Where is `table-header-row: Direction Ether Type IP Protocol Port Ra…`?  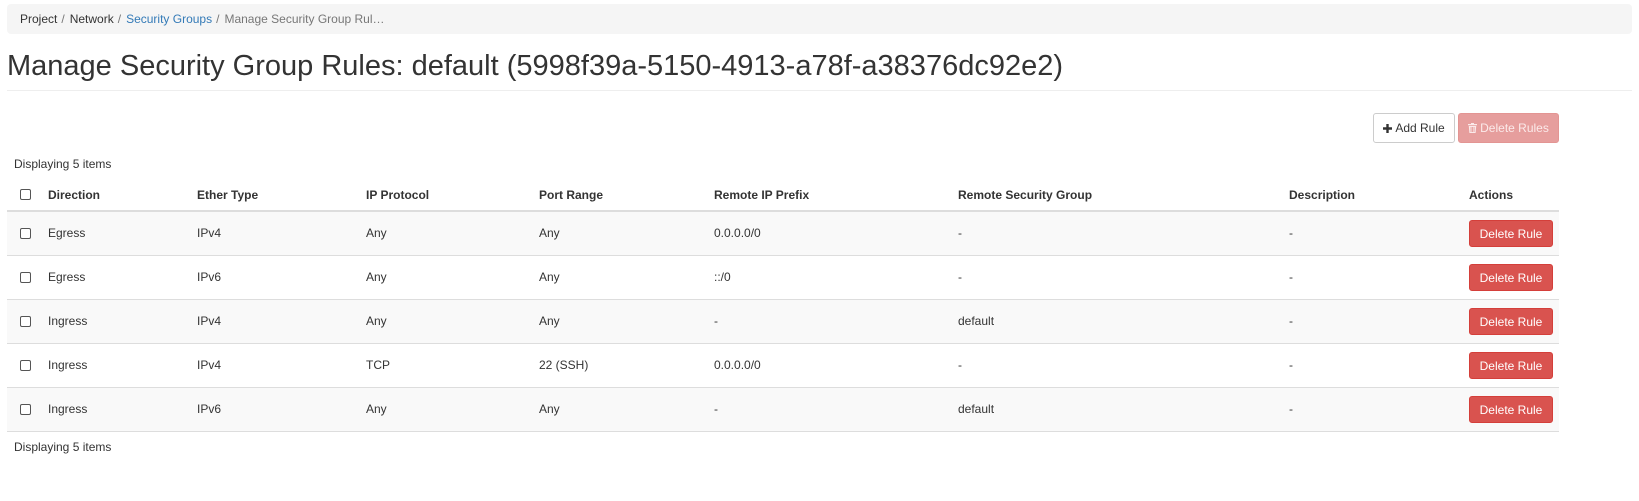 table-header-row: Direction Ether Type IP Protocol Port Ra… is located at coordinates (783, 194).